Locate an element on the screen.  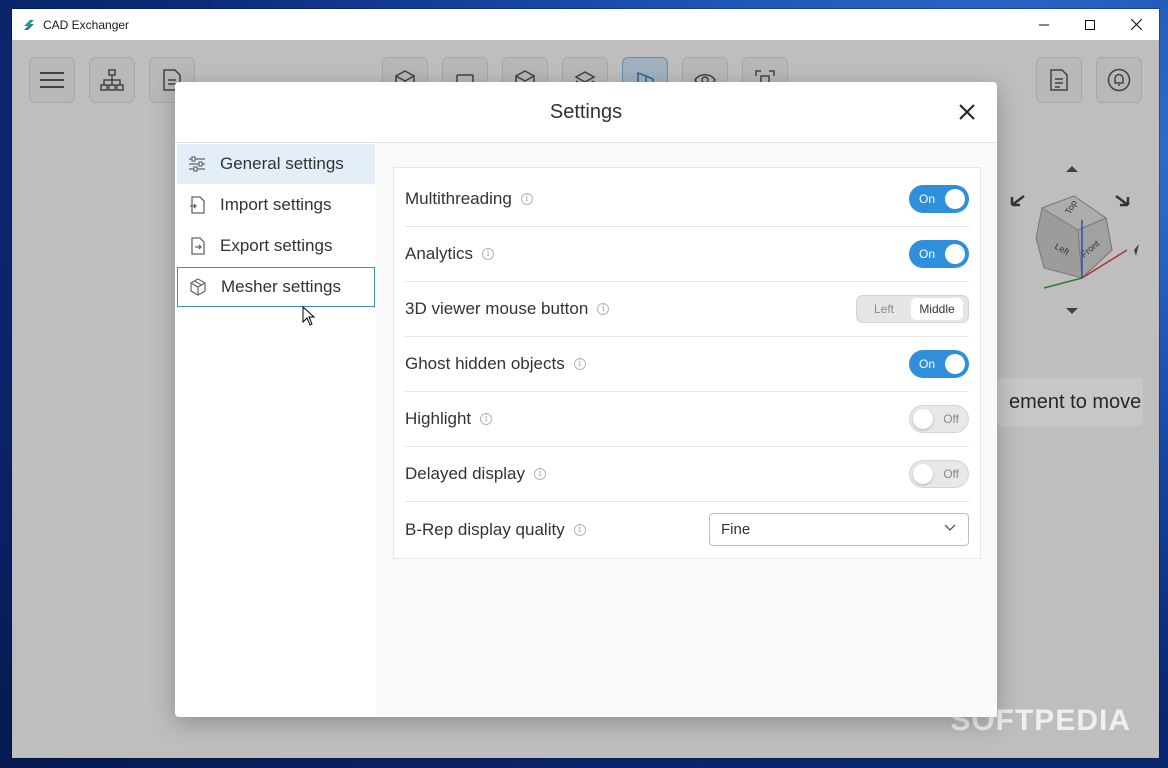
setting-multithreading: Multithreading i On is located at coordinates (687, 199).